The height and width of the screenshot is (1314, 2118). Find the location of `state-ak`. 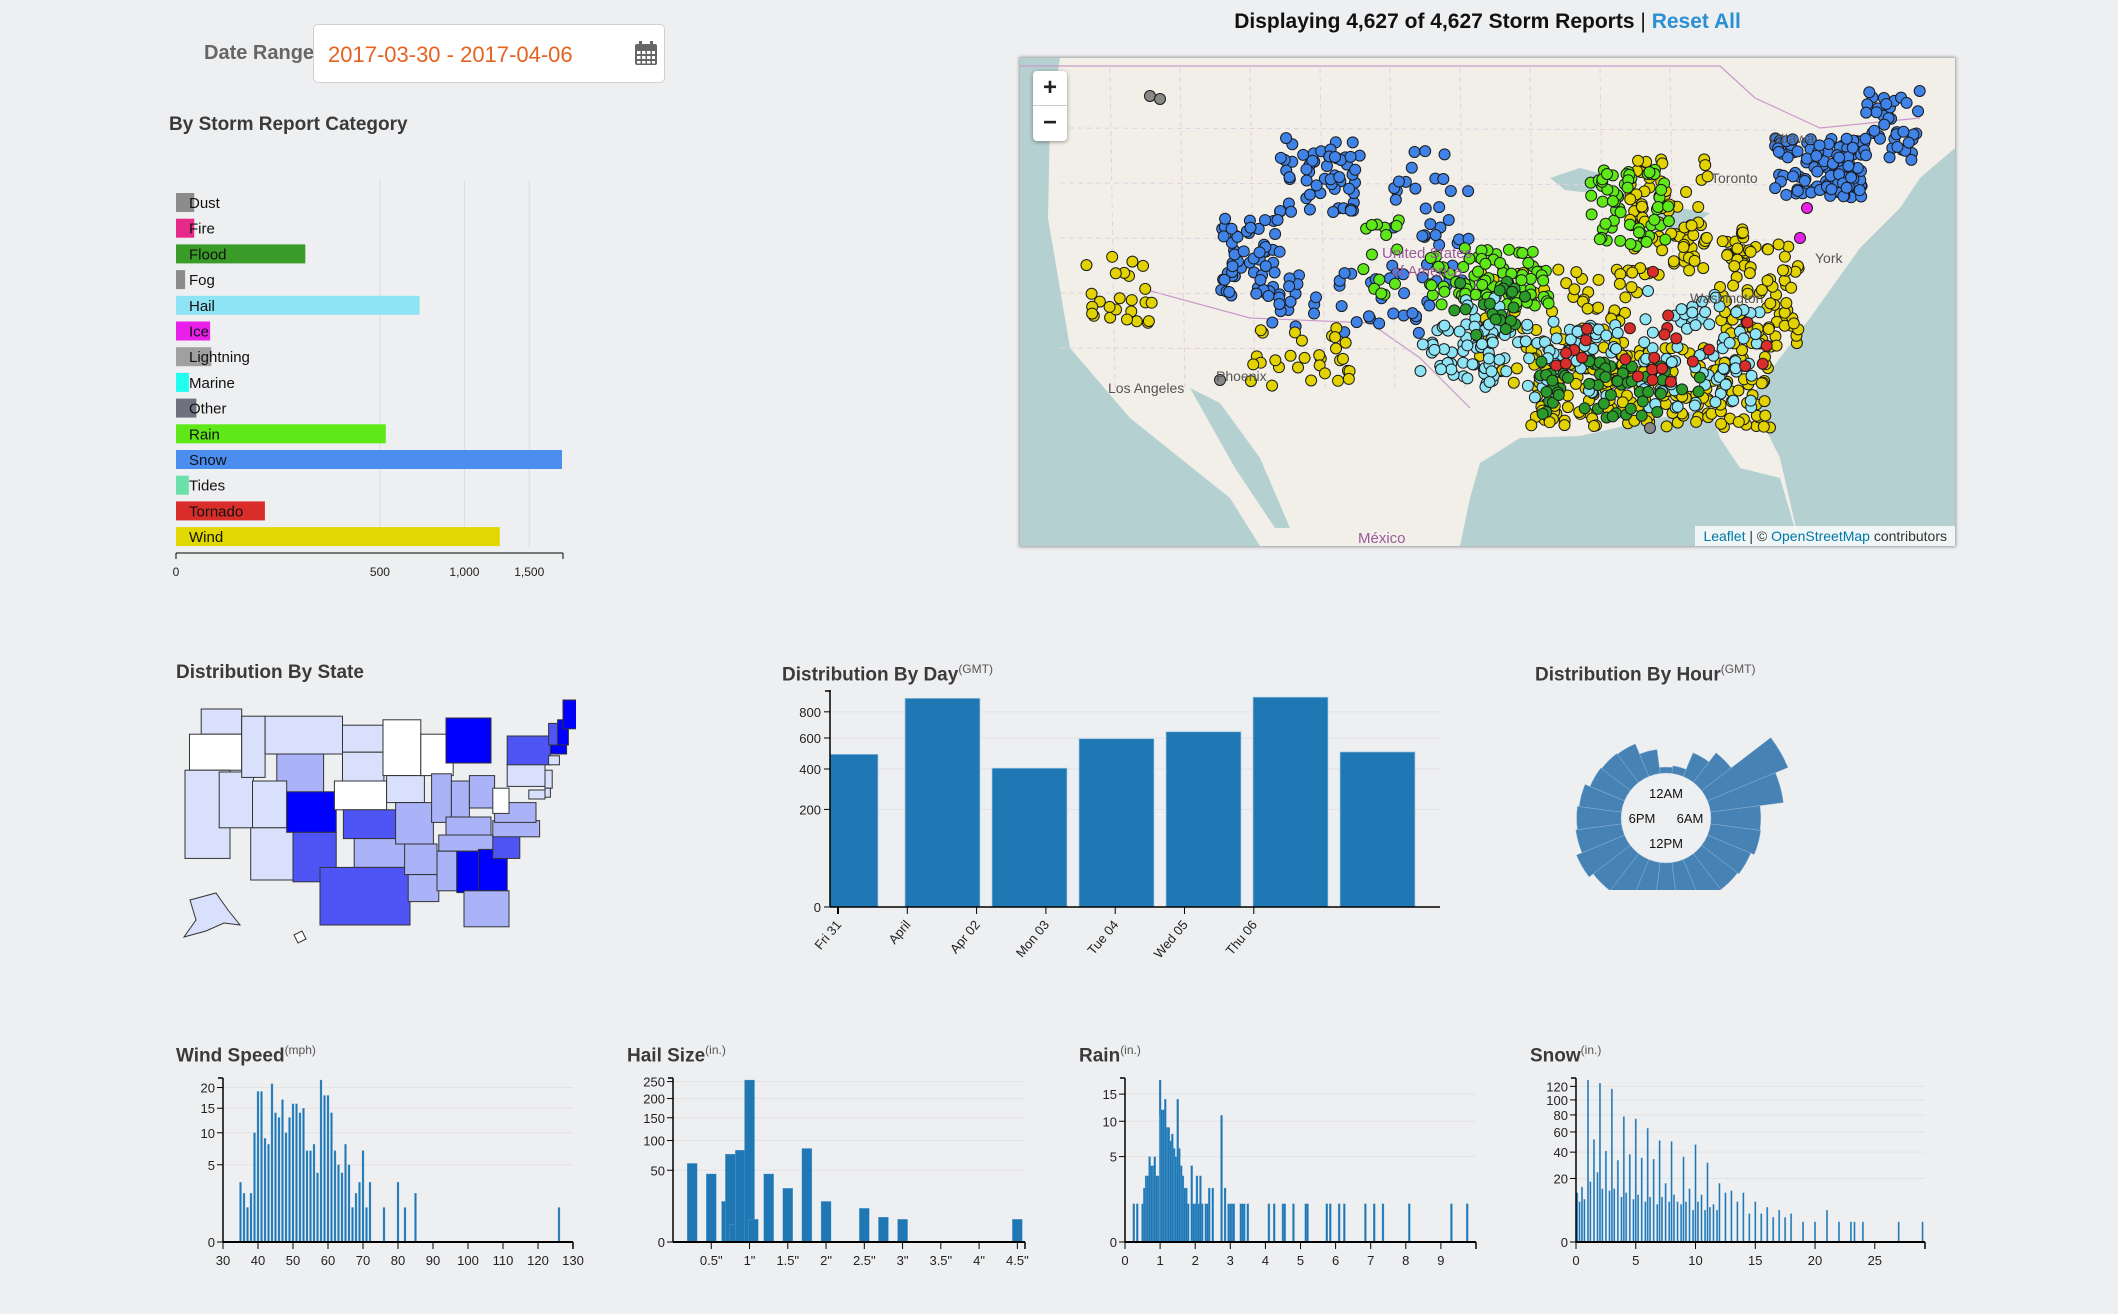

state-ak is located at coordinates (212, 915).